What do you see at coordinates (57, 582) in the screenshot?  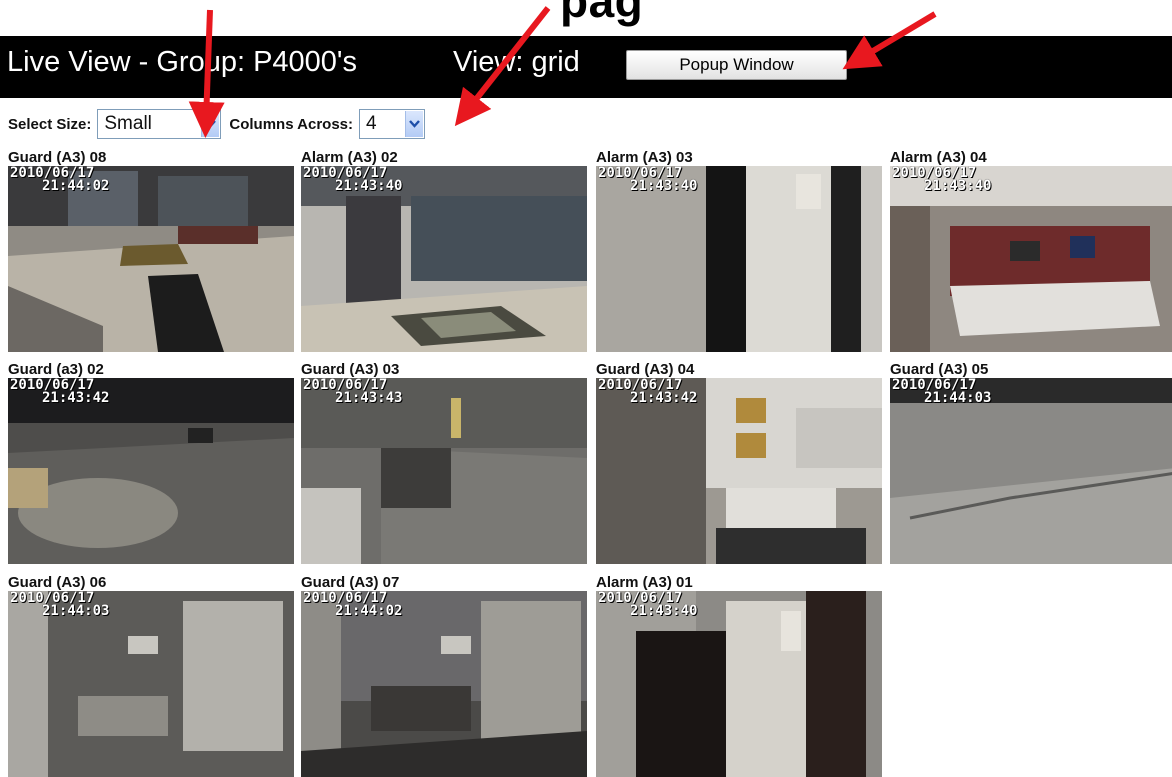 I see `camera-label: Guard (A3) 06` at bounding box center [57, 582].